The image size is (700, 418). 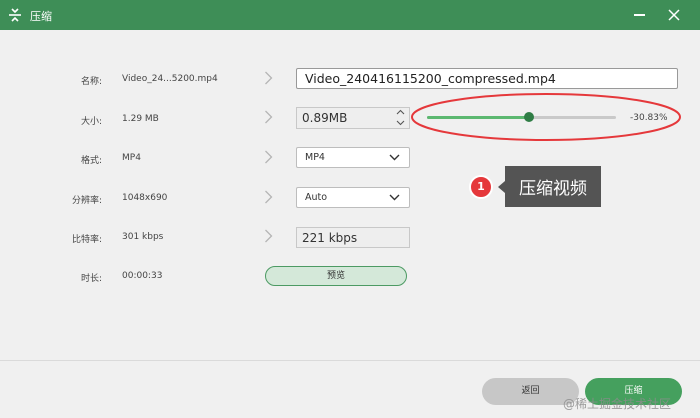 I want to click on bitrate-label: 比特率:, so click(x=86, y=240).